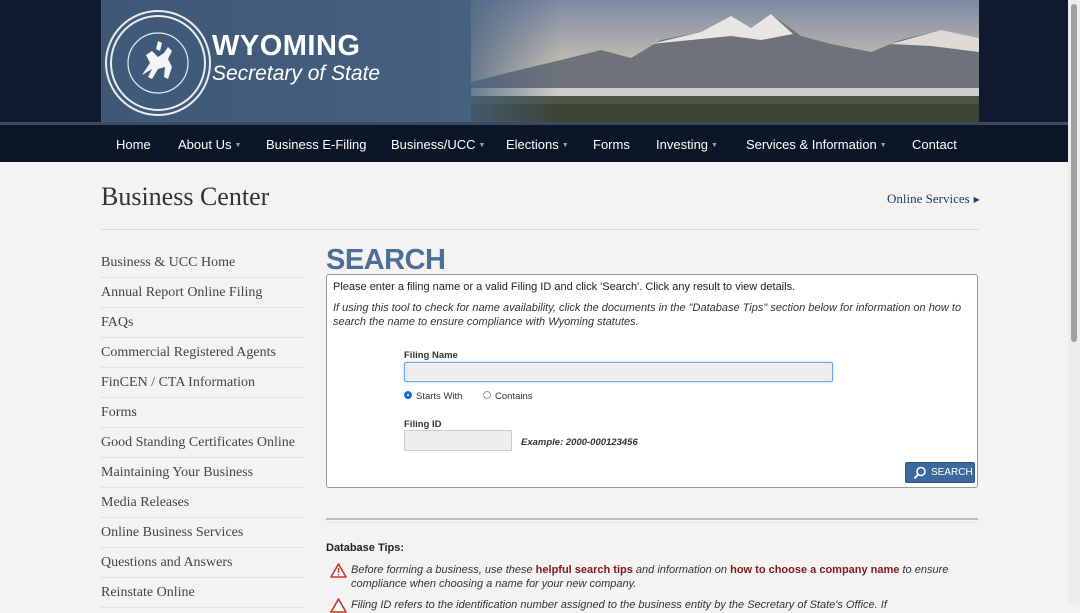 The height and width of the screenshot is (613, 1080). Describe the element at coordinates (365, 548) in the screenshot. I see `database-tips-heading: Database Tips:` at that location.